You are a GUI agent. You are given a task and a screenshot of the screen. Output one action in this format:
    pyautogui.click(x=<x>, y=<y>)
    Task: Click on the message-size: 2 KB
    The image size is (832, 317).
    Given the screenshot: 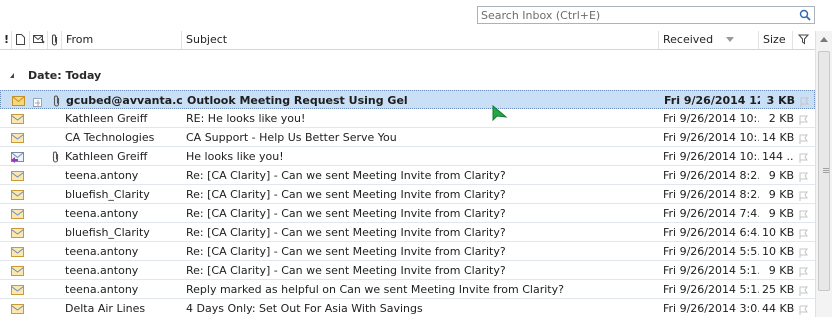 What is the action you would take?
    pyautogui.click(x=781, y=118)
    